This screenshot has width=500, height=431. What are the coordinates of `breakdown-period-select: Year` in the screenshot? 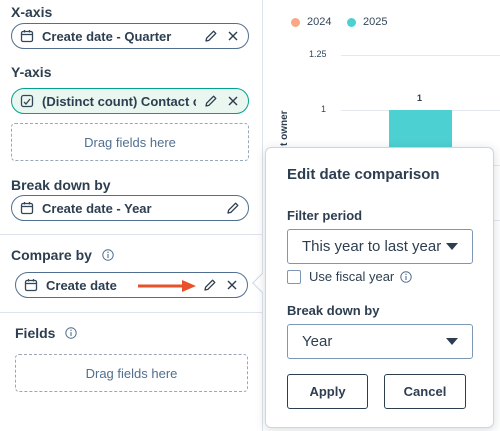 It's located at (380, 341).